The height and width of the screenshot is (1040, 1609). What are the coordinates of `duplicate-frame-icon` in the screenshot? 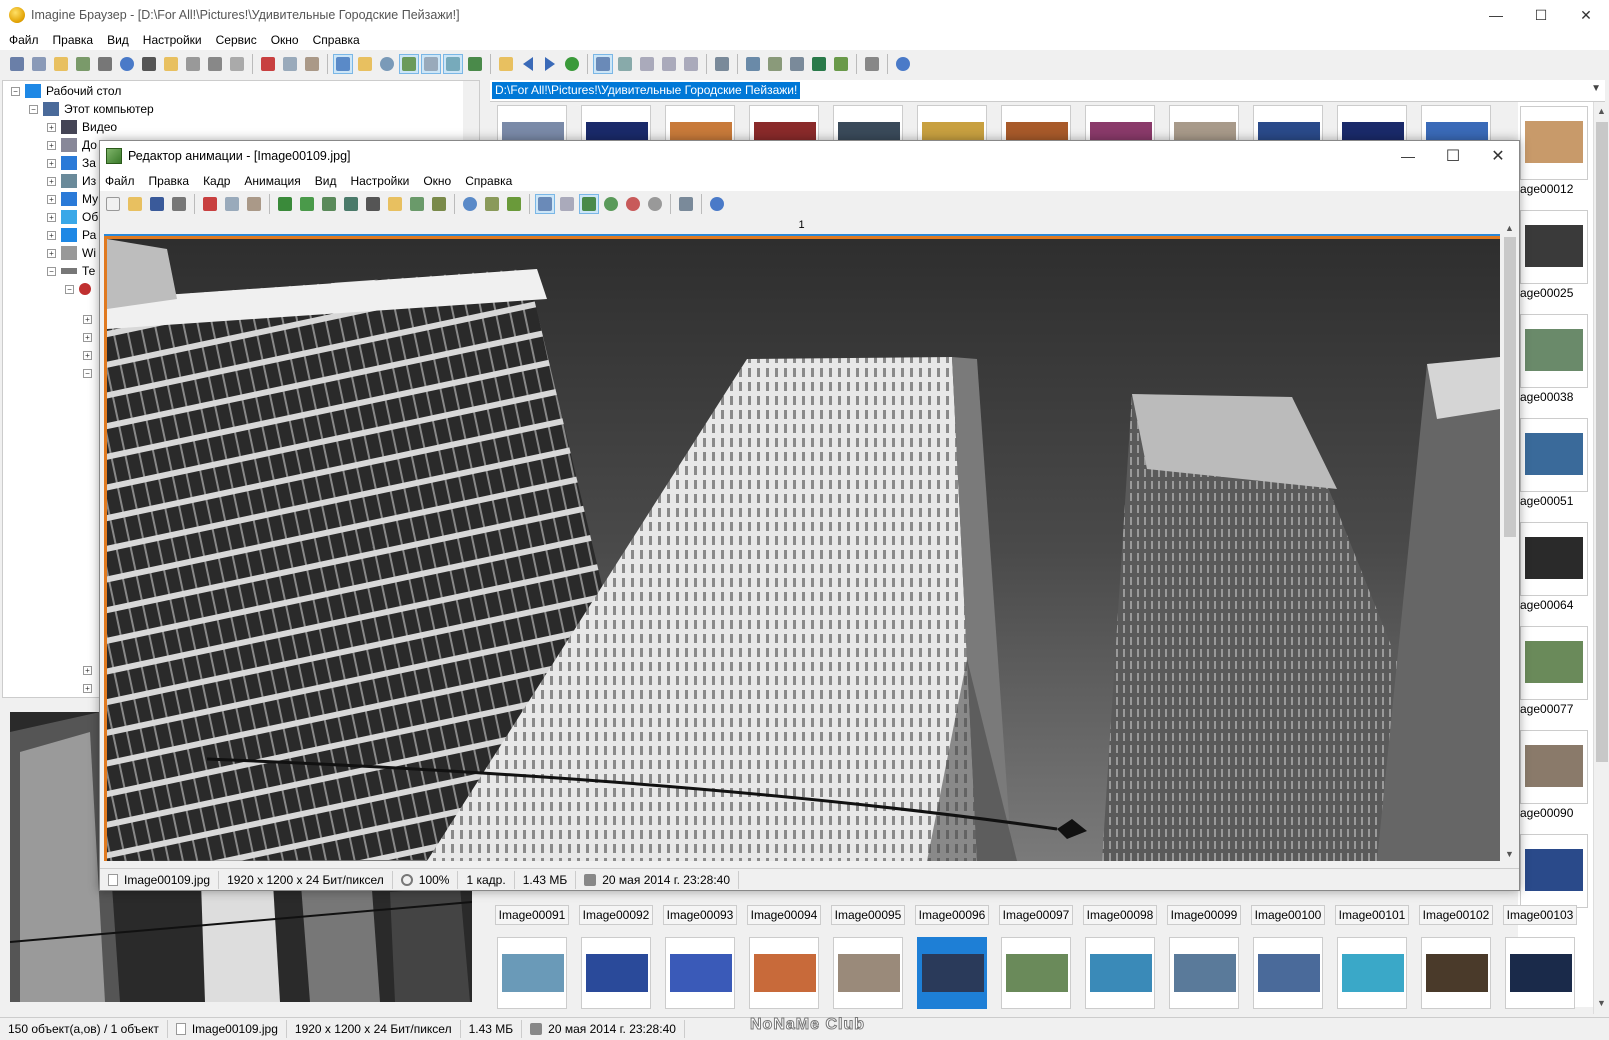 It's located at (351, 204).